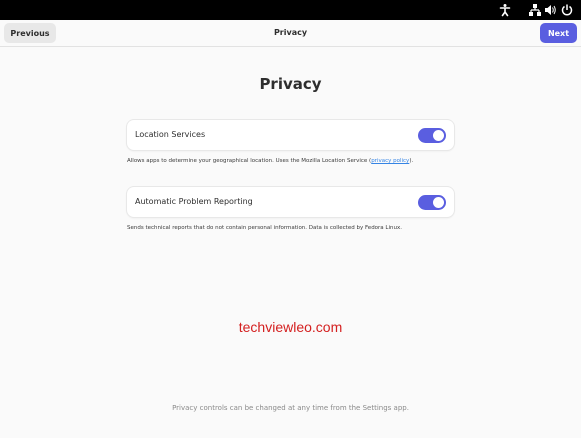  Describe the element at coordinates (170, 134) in the screenshot. I see `location-services-label: Location Services` at that location.